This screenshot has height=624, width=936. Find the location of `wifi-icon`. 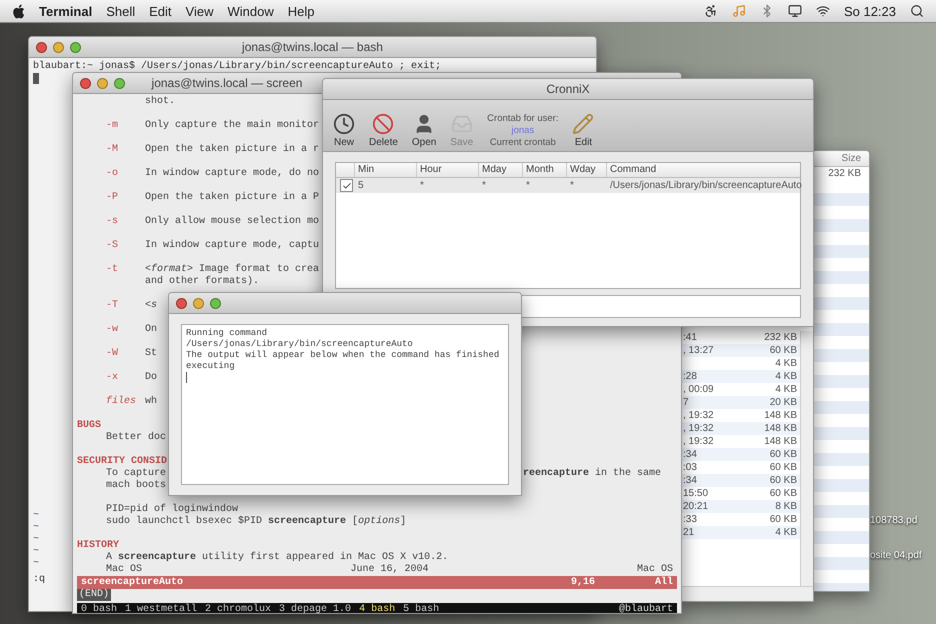

wifi-icon is located at coordinates (823, 11).